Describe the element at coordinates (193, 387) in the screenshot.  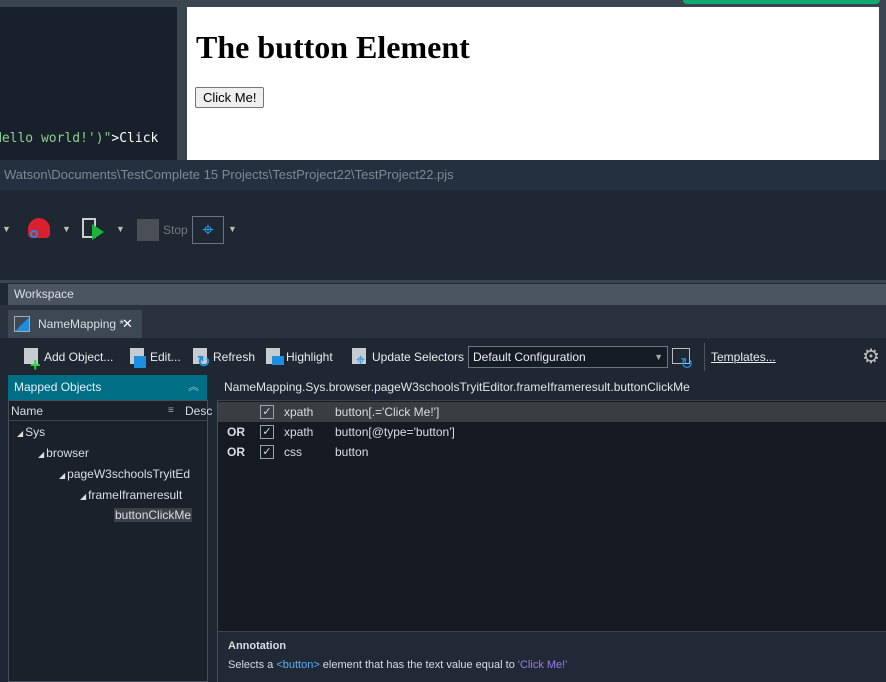
I see `collapse-icon: ︽` at that location.